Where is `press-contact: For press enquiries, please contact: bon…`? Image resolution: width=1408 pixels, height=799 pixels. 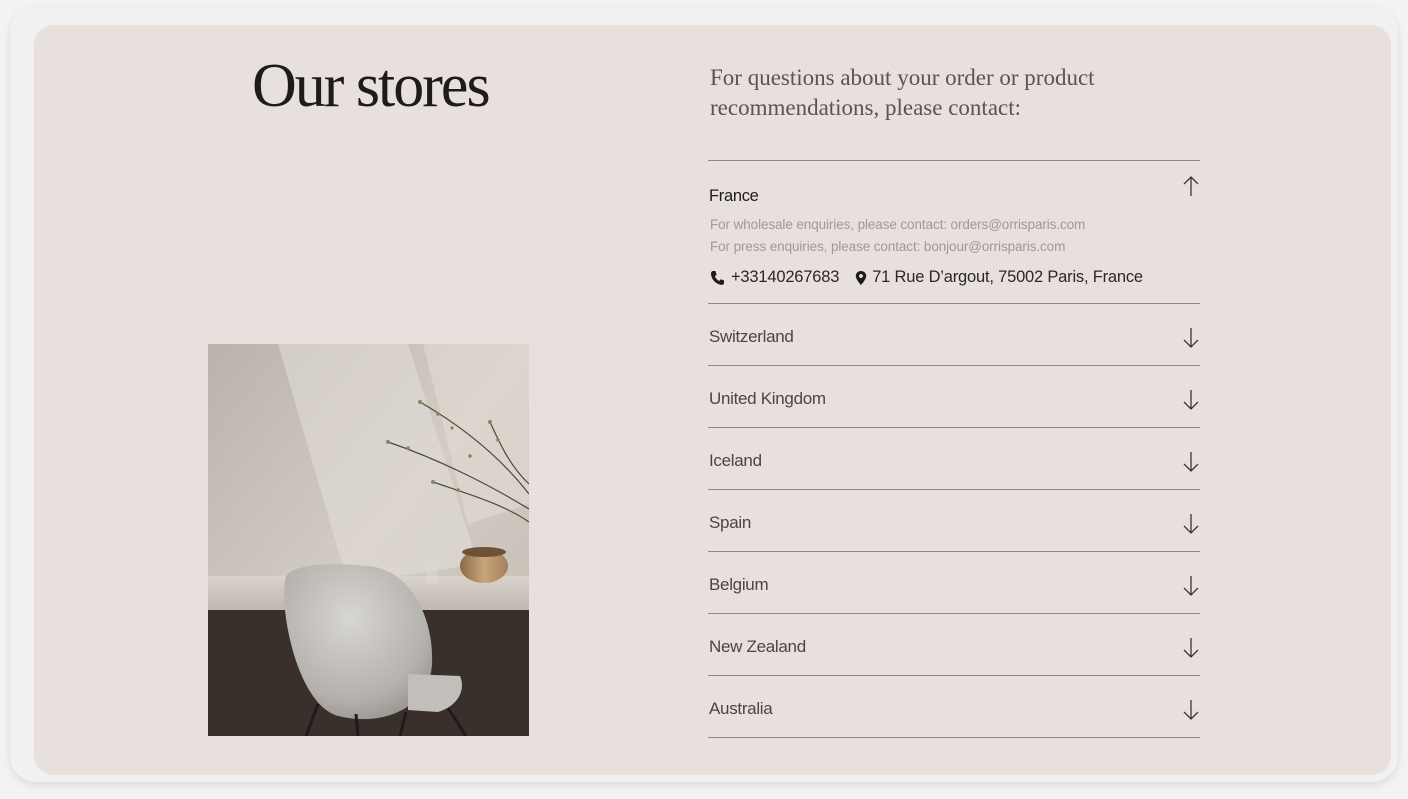
press-contact: For press enquiries, please contact: bon… is located at coordinates (888, 246).